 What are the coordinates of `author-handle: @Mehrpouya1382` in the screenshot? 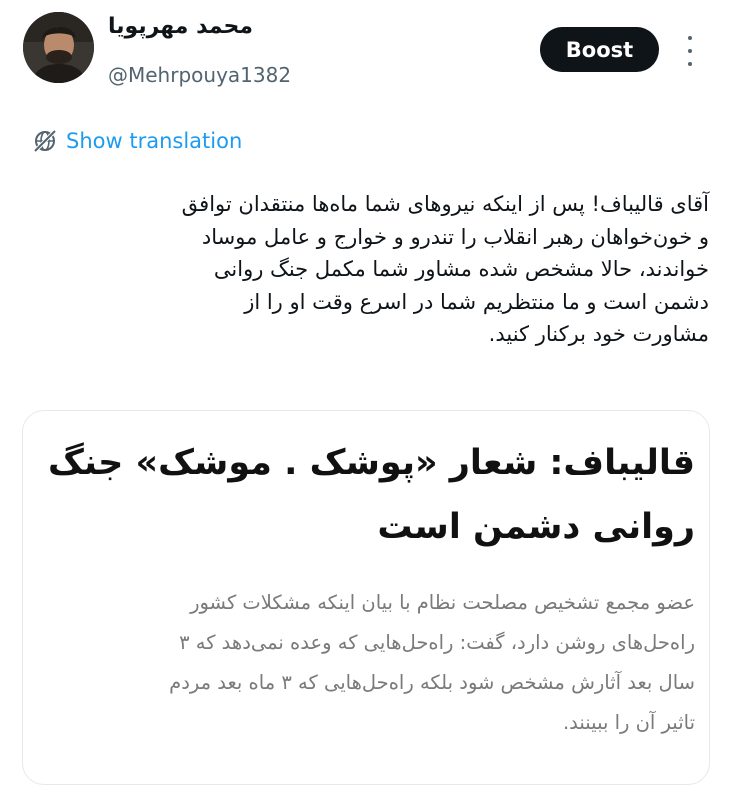 It's located at (199, 75).